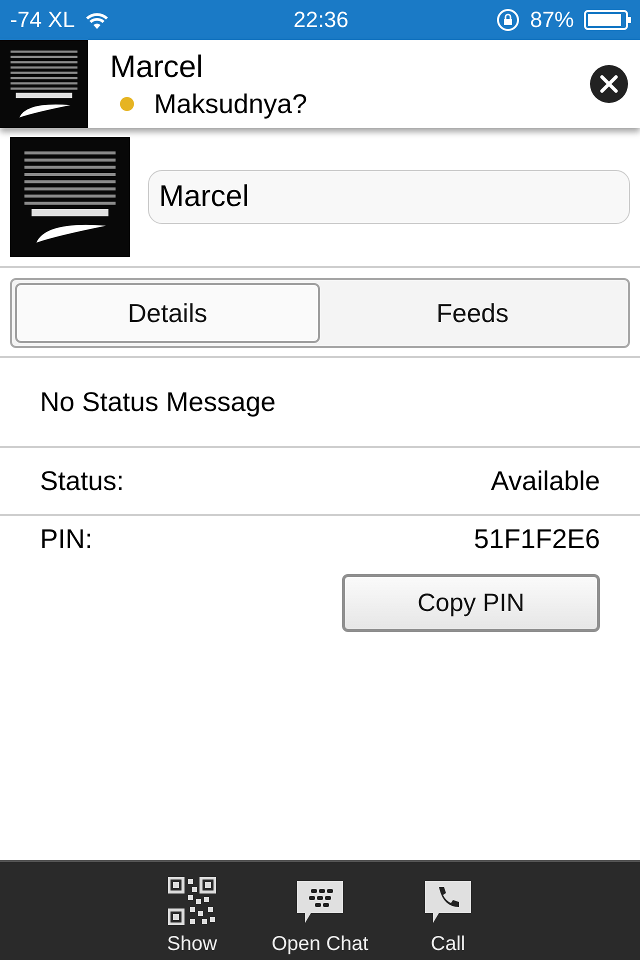 This screenshot has height=960, width=640. I want to click on copy-pin-button: Copy PIN, so click(471, 603).